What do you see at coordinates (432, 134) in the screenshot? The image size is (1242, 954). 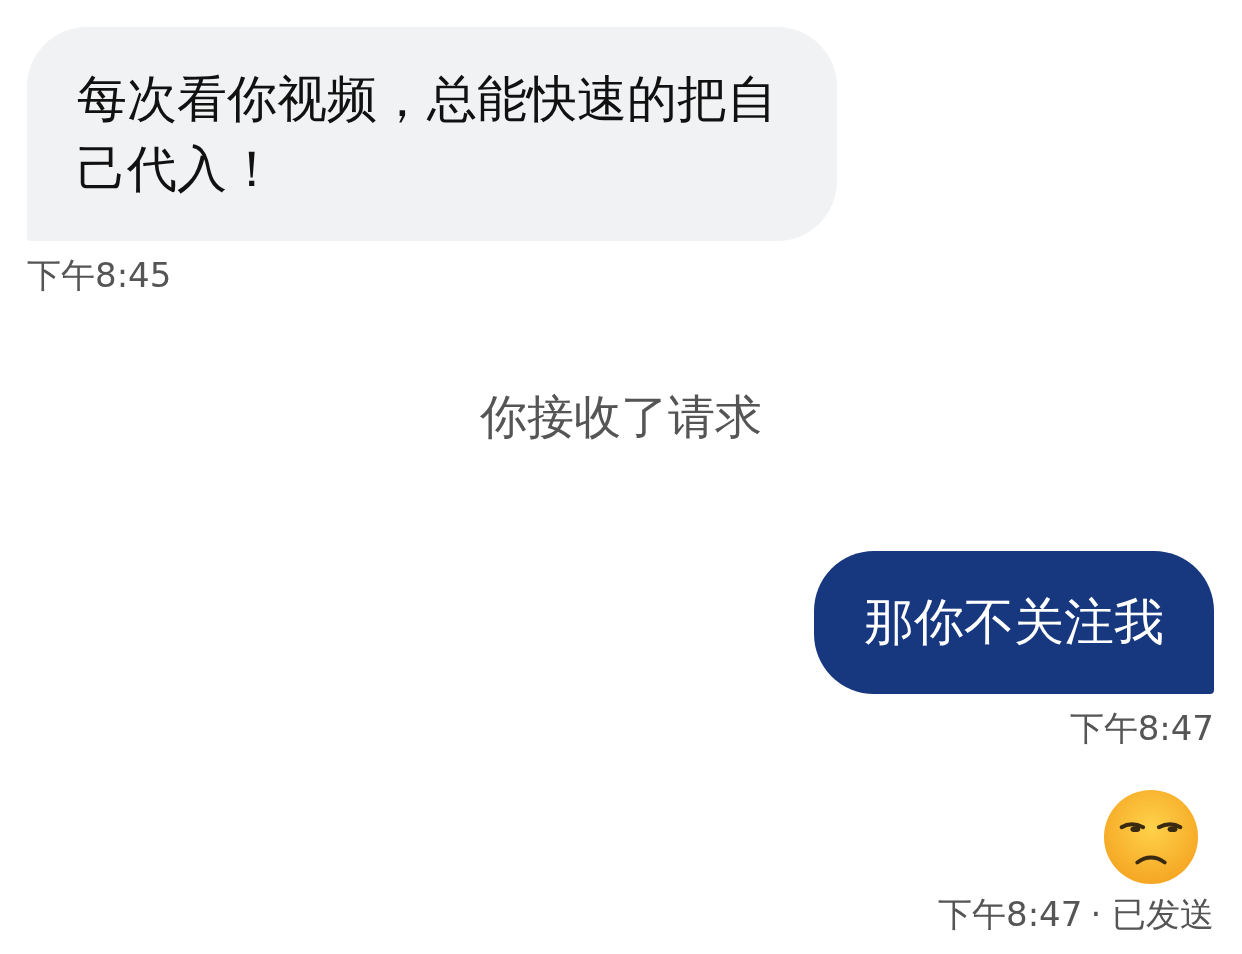 I see `message-bubble: 每次看你视频，总能快速的把自己代入！` at bounding box center [432, 134].